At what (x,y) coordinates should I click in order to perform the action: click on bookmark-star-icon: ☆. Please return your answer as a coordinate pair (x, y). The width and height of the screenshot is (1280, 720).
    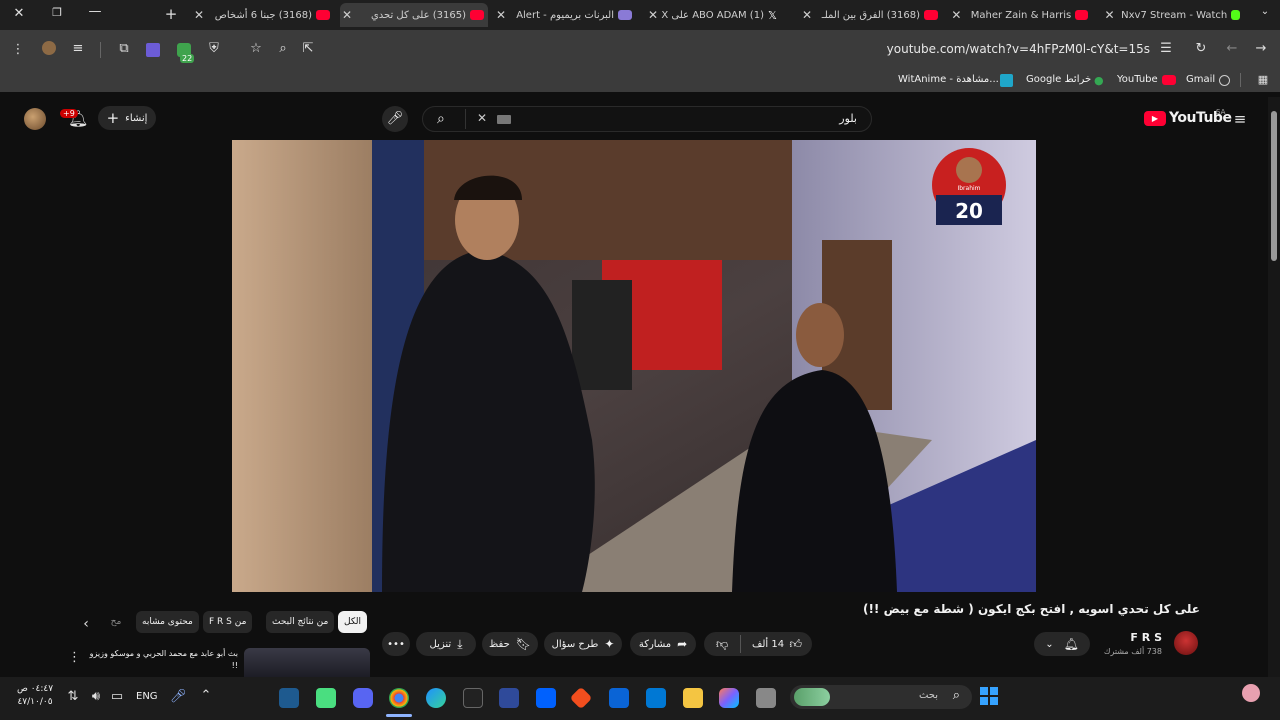
    Looking at the image, I should click on (256, 48).